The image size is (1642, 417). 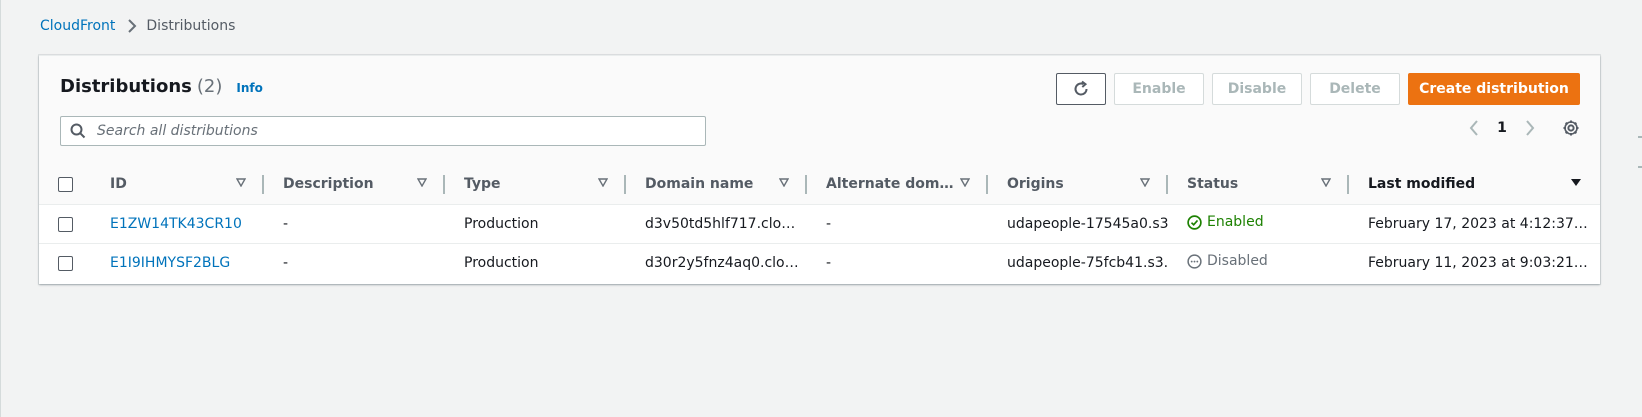 What do you see at coordinates (137, 26) in the screenshot?
I see `breadcrumb: CloudFront Distributions` at bounding box center [137, 26].